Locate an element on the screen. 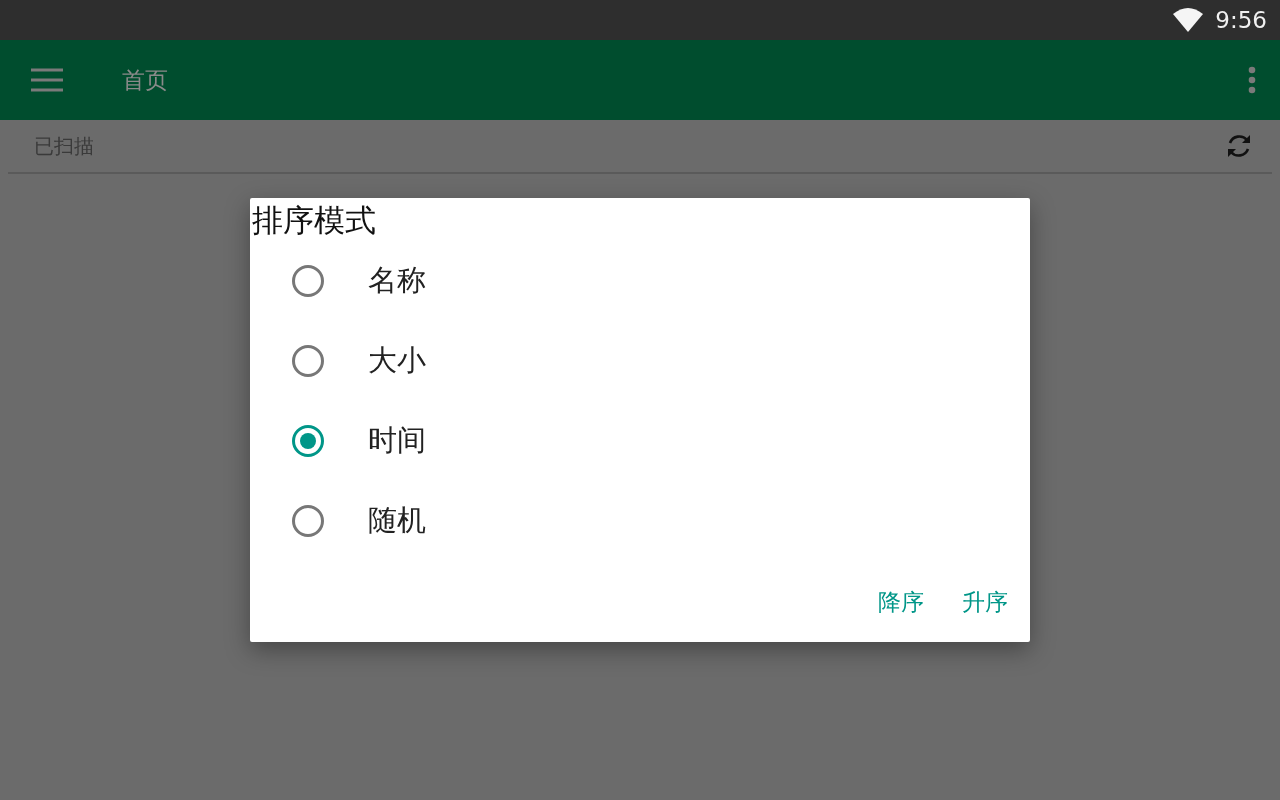  dialog-button: 降序 is located at coordinates (901, 602).